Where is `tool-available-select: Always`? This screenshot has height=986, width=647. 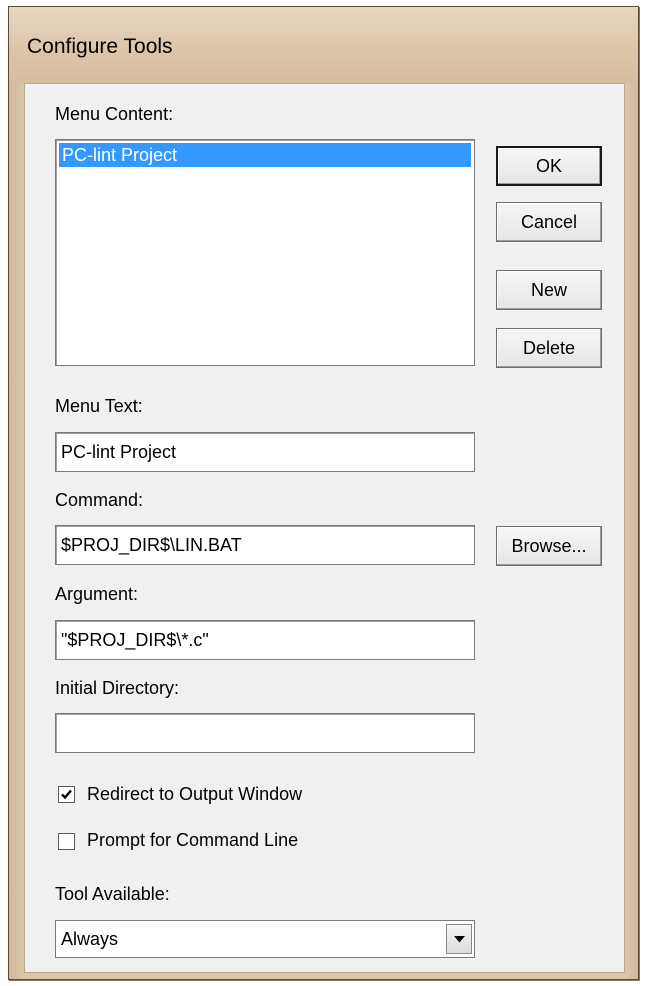 tool-available-select: Always is located at coordinates (265, 939).